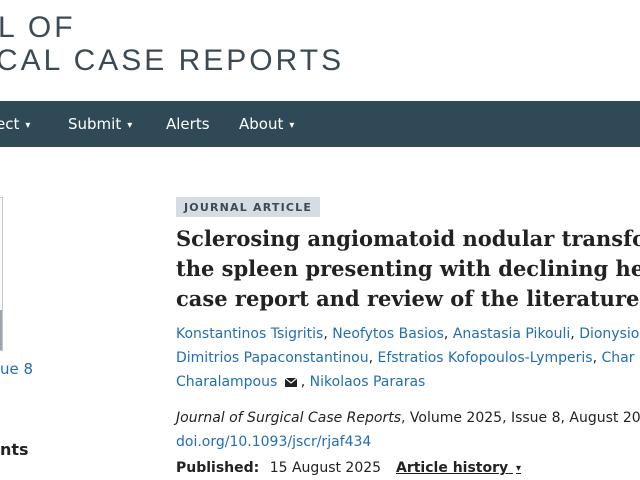  Describe the element at coordinates (368, 382) in the screenshot. I see `author-link: Nikolaos Pararas` at that location.